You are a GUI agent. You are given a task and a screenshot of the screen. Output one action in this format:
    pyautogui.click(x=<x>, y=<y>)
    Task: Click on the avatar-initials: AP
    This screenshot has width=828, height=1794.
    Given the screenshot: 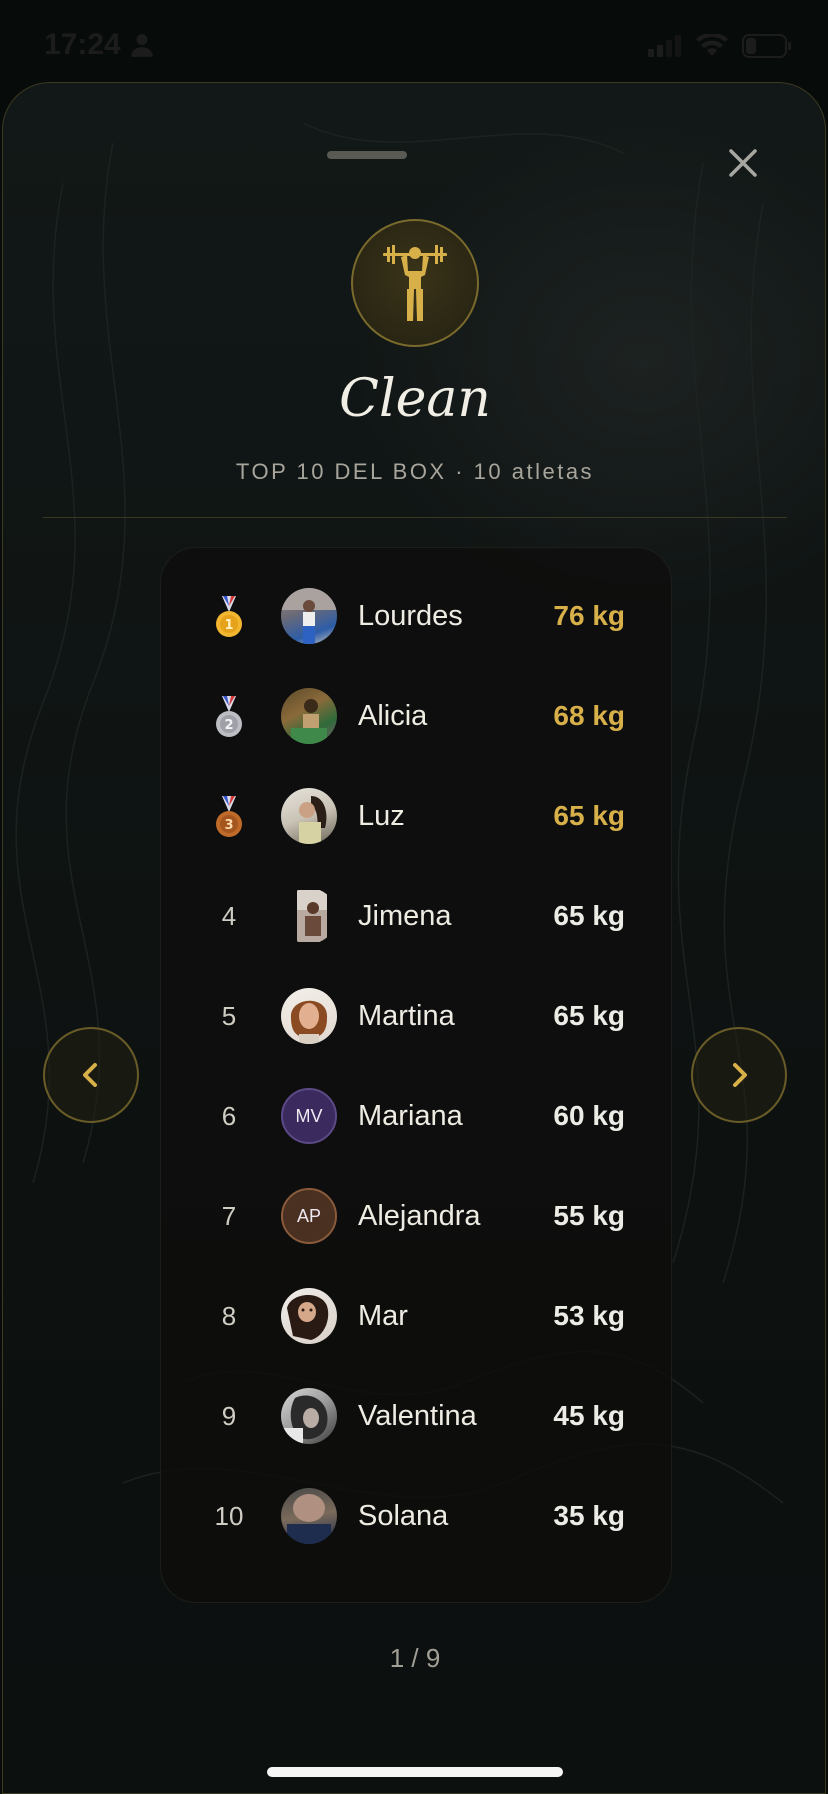 What is the action you would take?
    pyautogui.click(x=309, y=1216)
    